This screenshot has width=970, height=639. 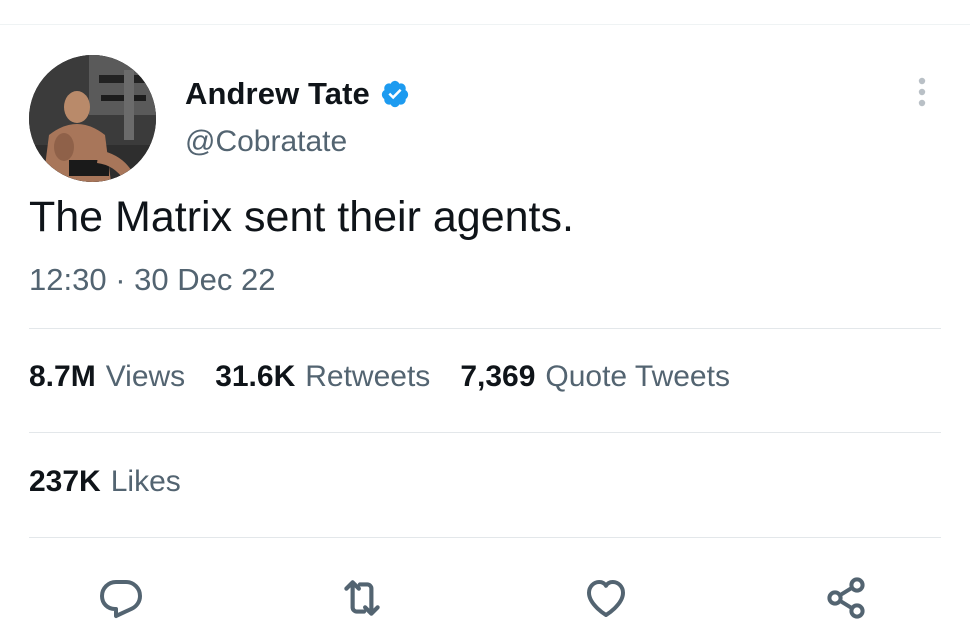 I want to click on quote-tweets-stat: 7,369 Quote Tweets, so click(x=595, y=377).